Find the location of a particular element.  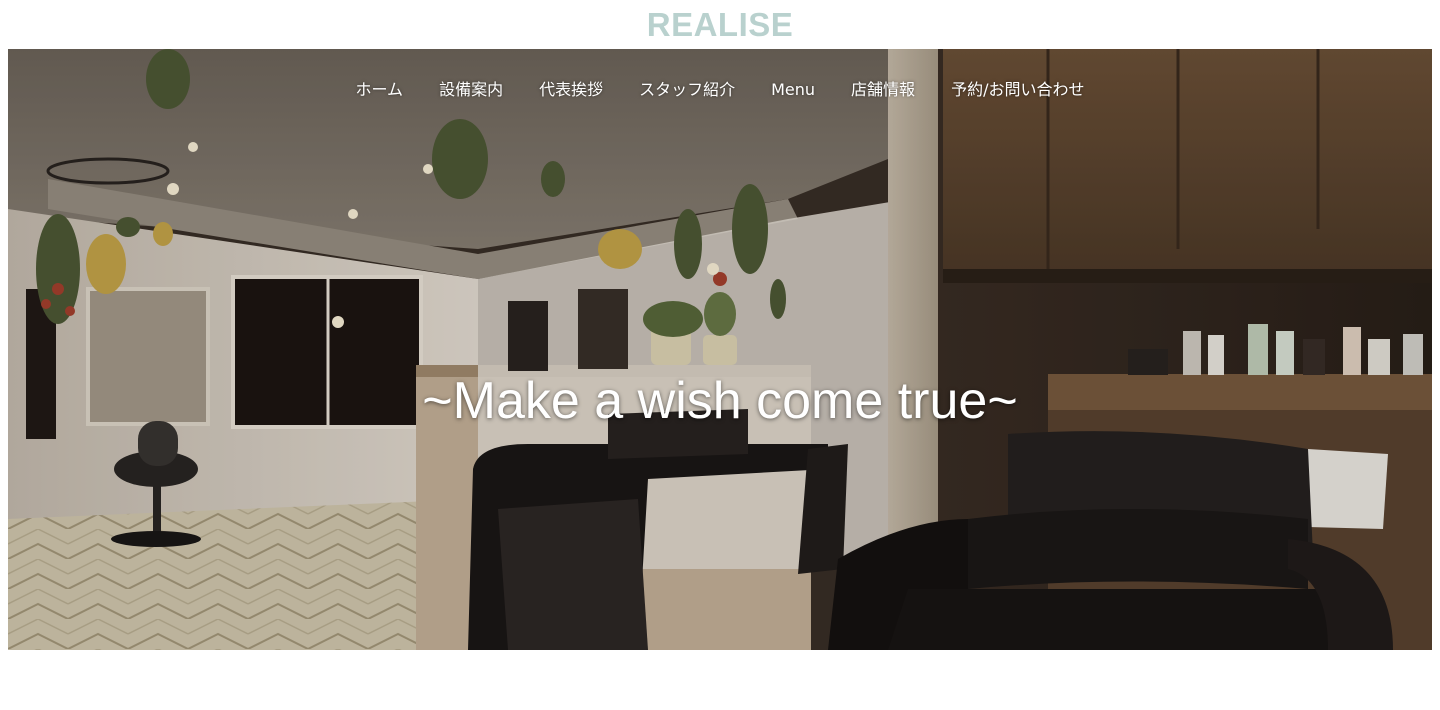

nav-item-staff: スタッフ紹介 is located at coordinates (687, 90).